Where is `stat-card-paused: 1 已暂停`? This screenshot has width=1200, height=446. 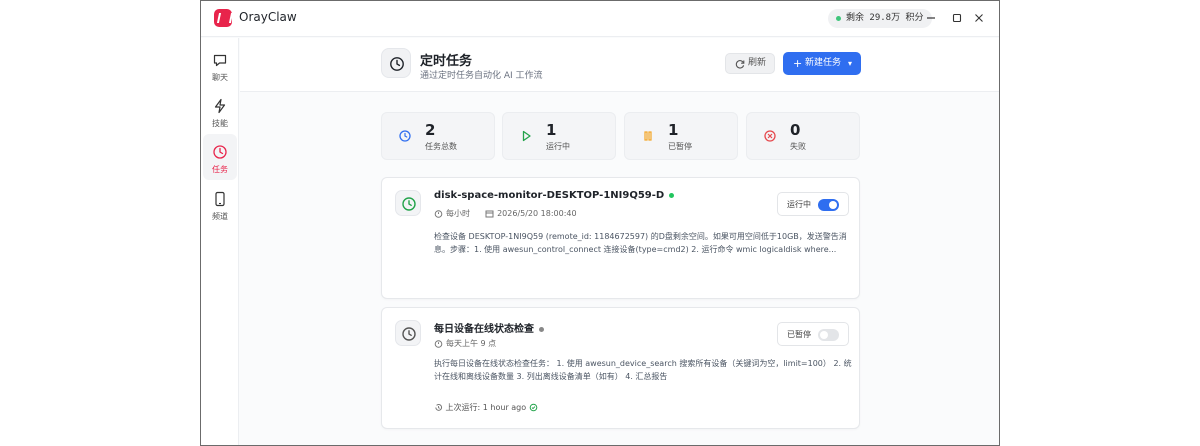 stat-card-paused: 1 已暂停 is located at coordinates (681, 136).